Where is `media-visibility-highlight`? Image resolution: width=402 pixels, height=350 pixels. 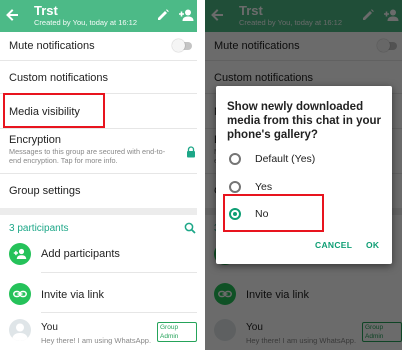
media-visibility-highlight is located at coordinates (54, 110).